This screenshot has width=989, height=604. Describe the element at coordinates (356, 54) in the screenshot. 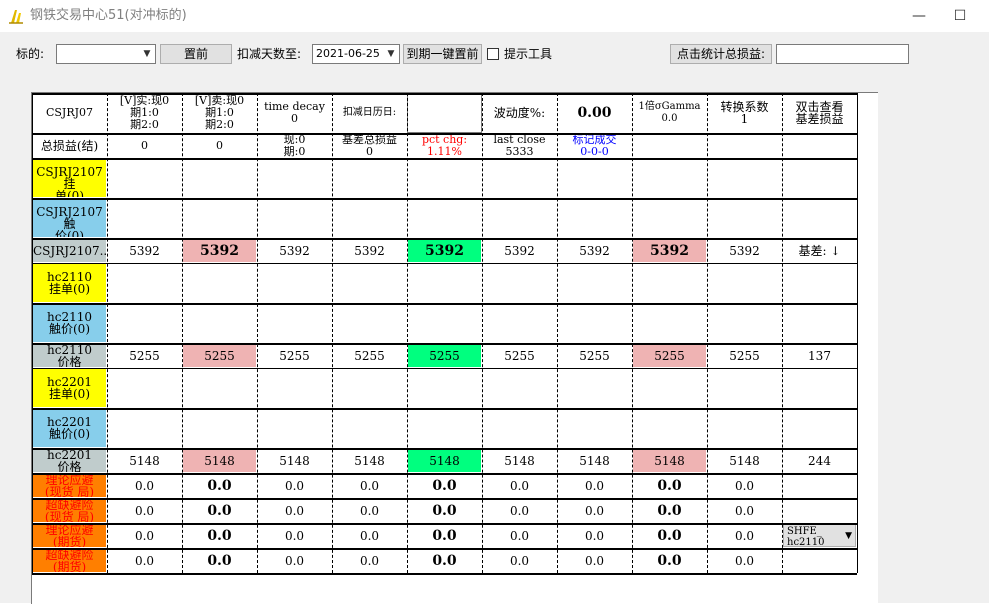

I see `date-picker: 2021-06-25 ▼` at that location.